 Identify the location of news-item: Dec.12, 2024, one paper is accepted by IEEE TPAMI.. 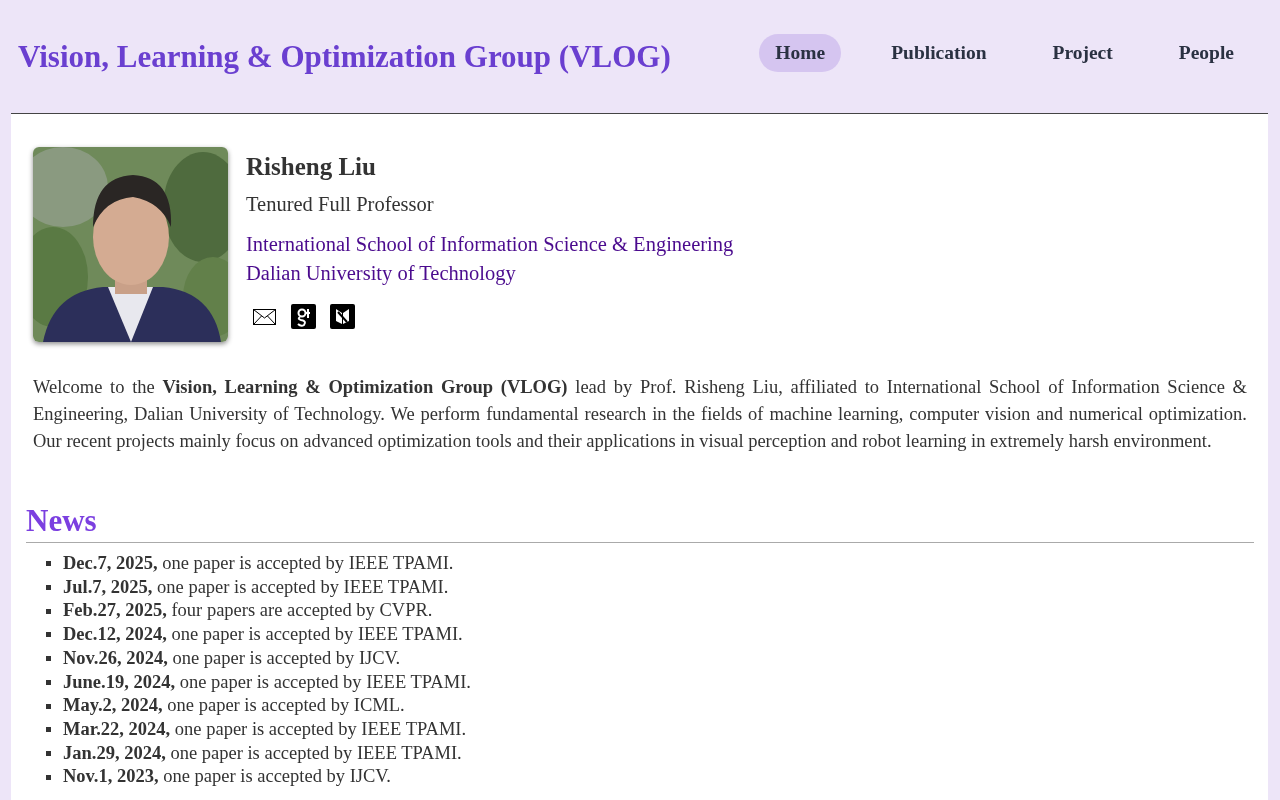
(263, 635).